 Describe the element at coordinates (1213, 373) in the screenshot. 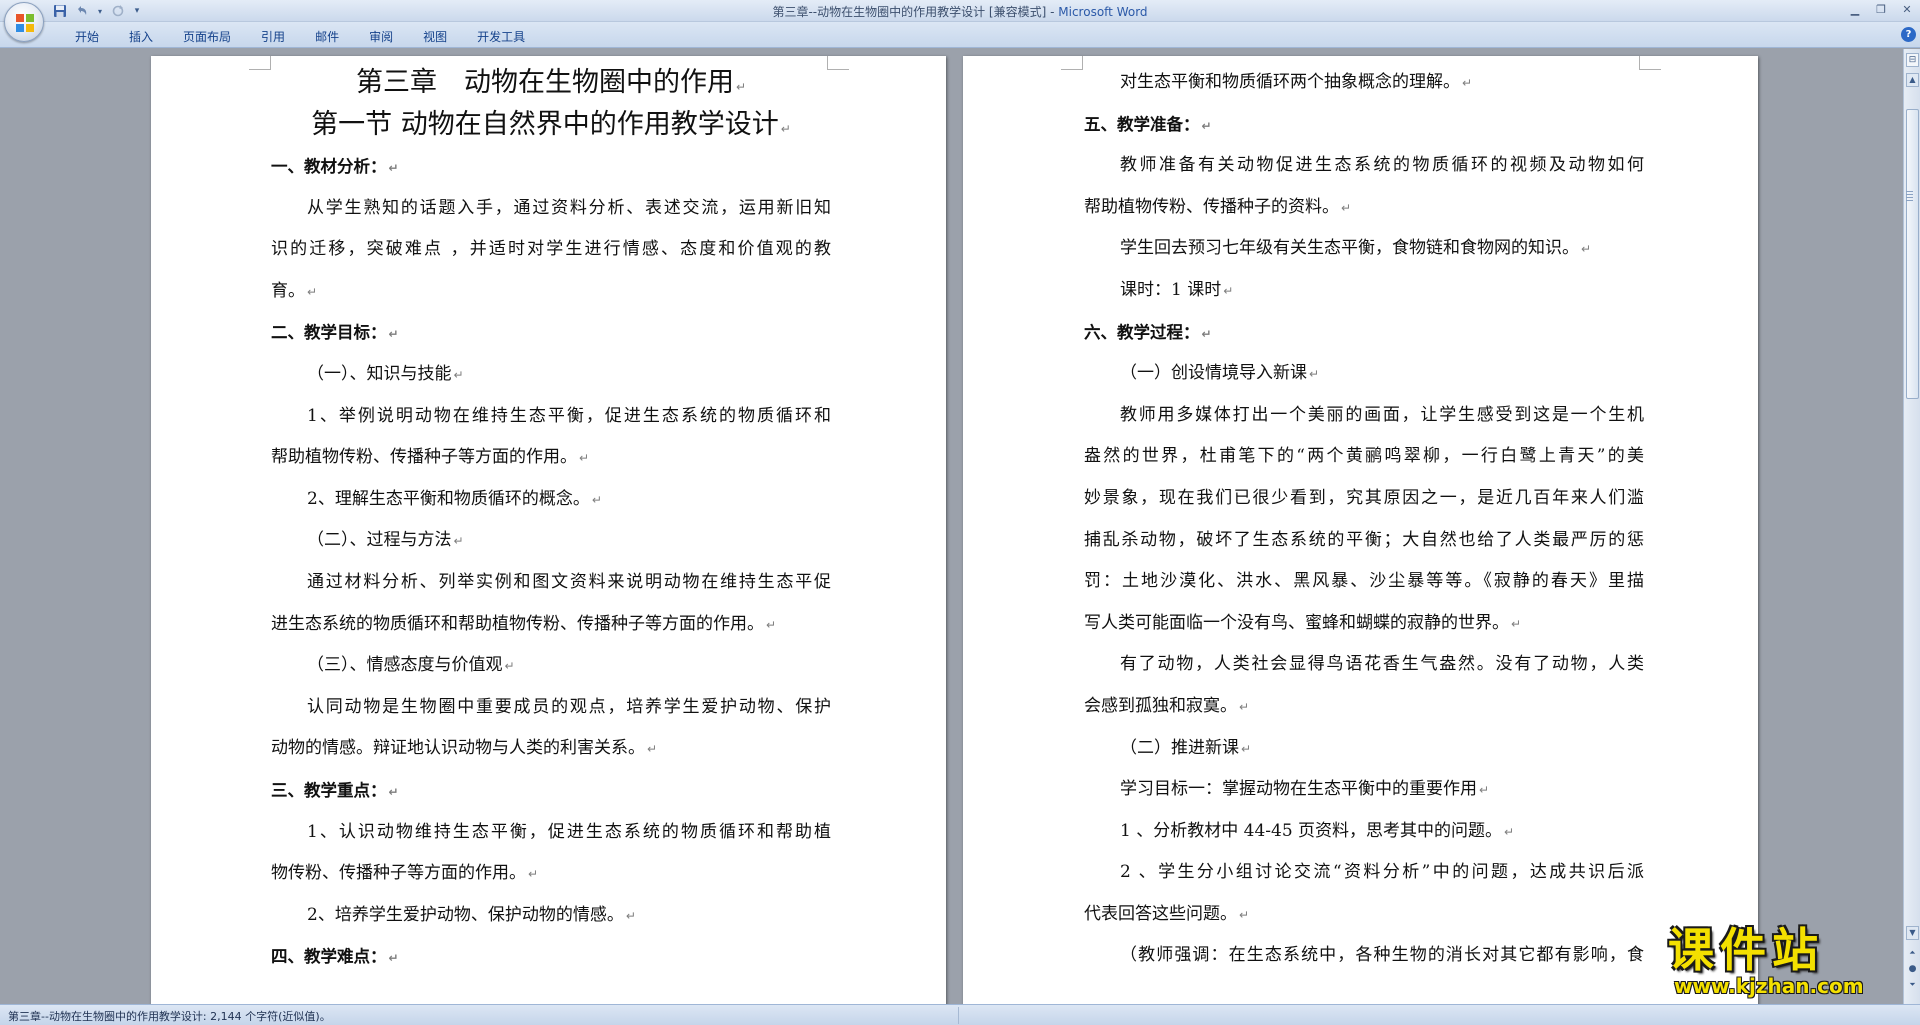

I see `line-text: （一）创设情境导入新课` at that location.